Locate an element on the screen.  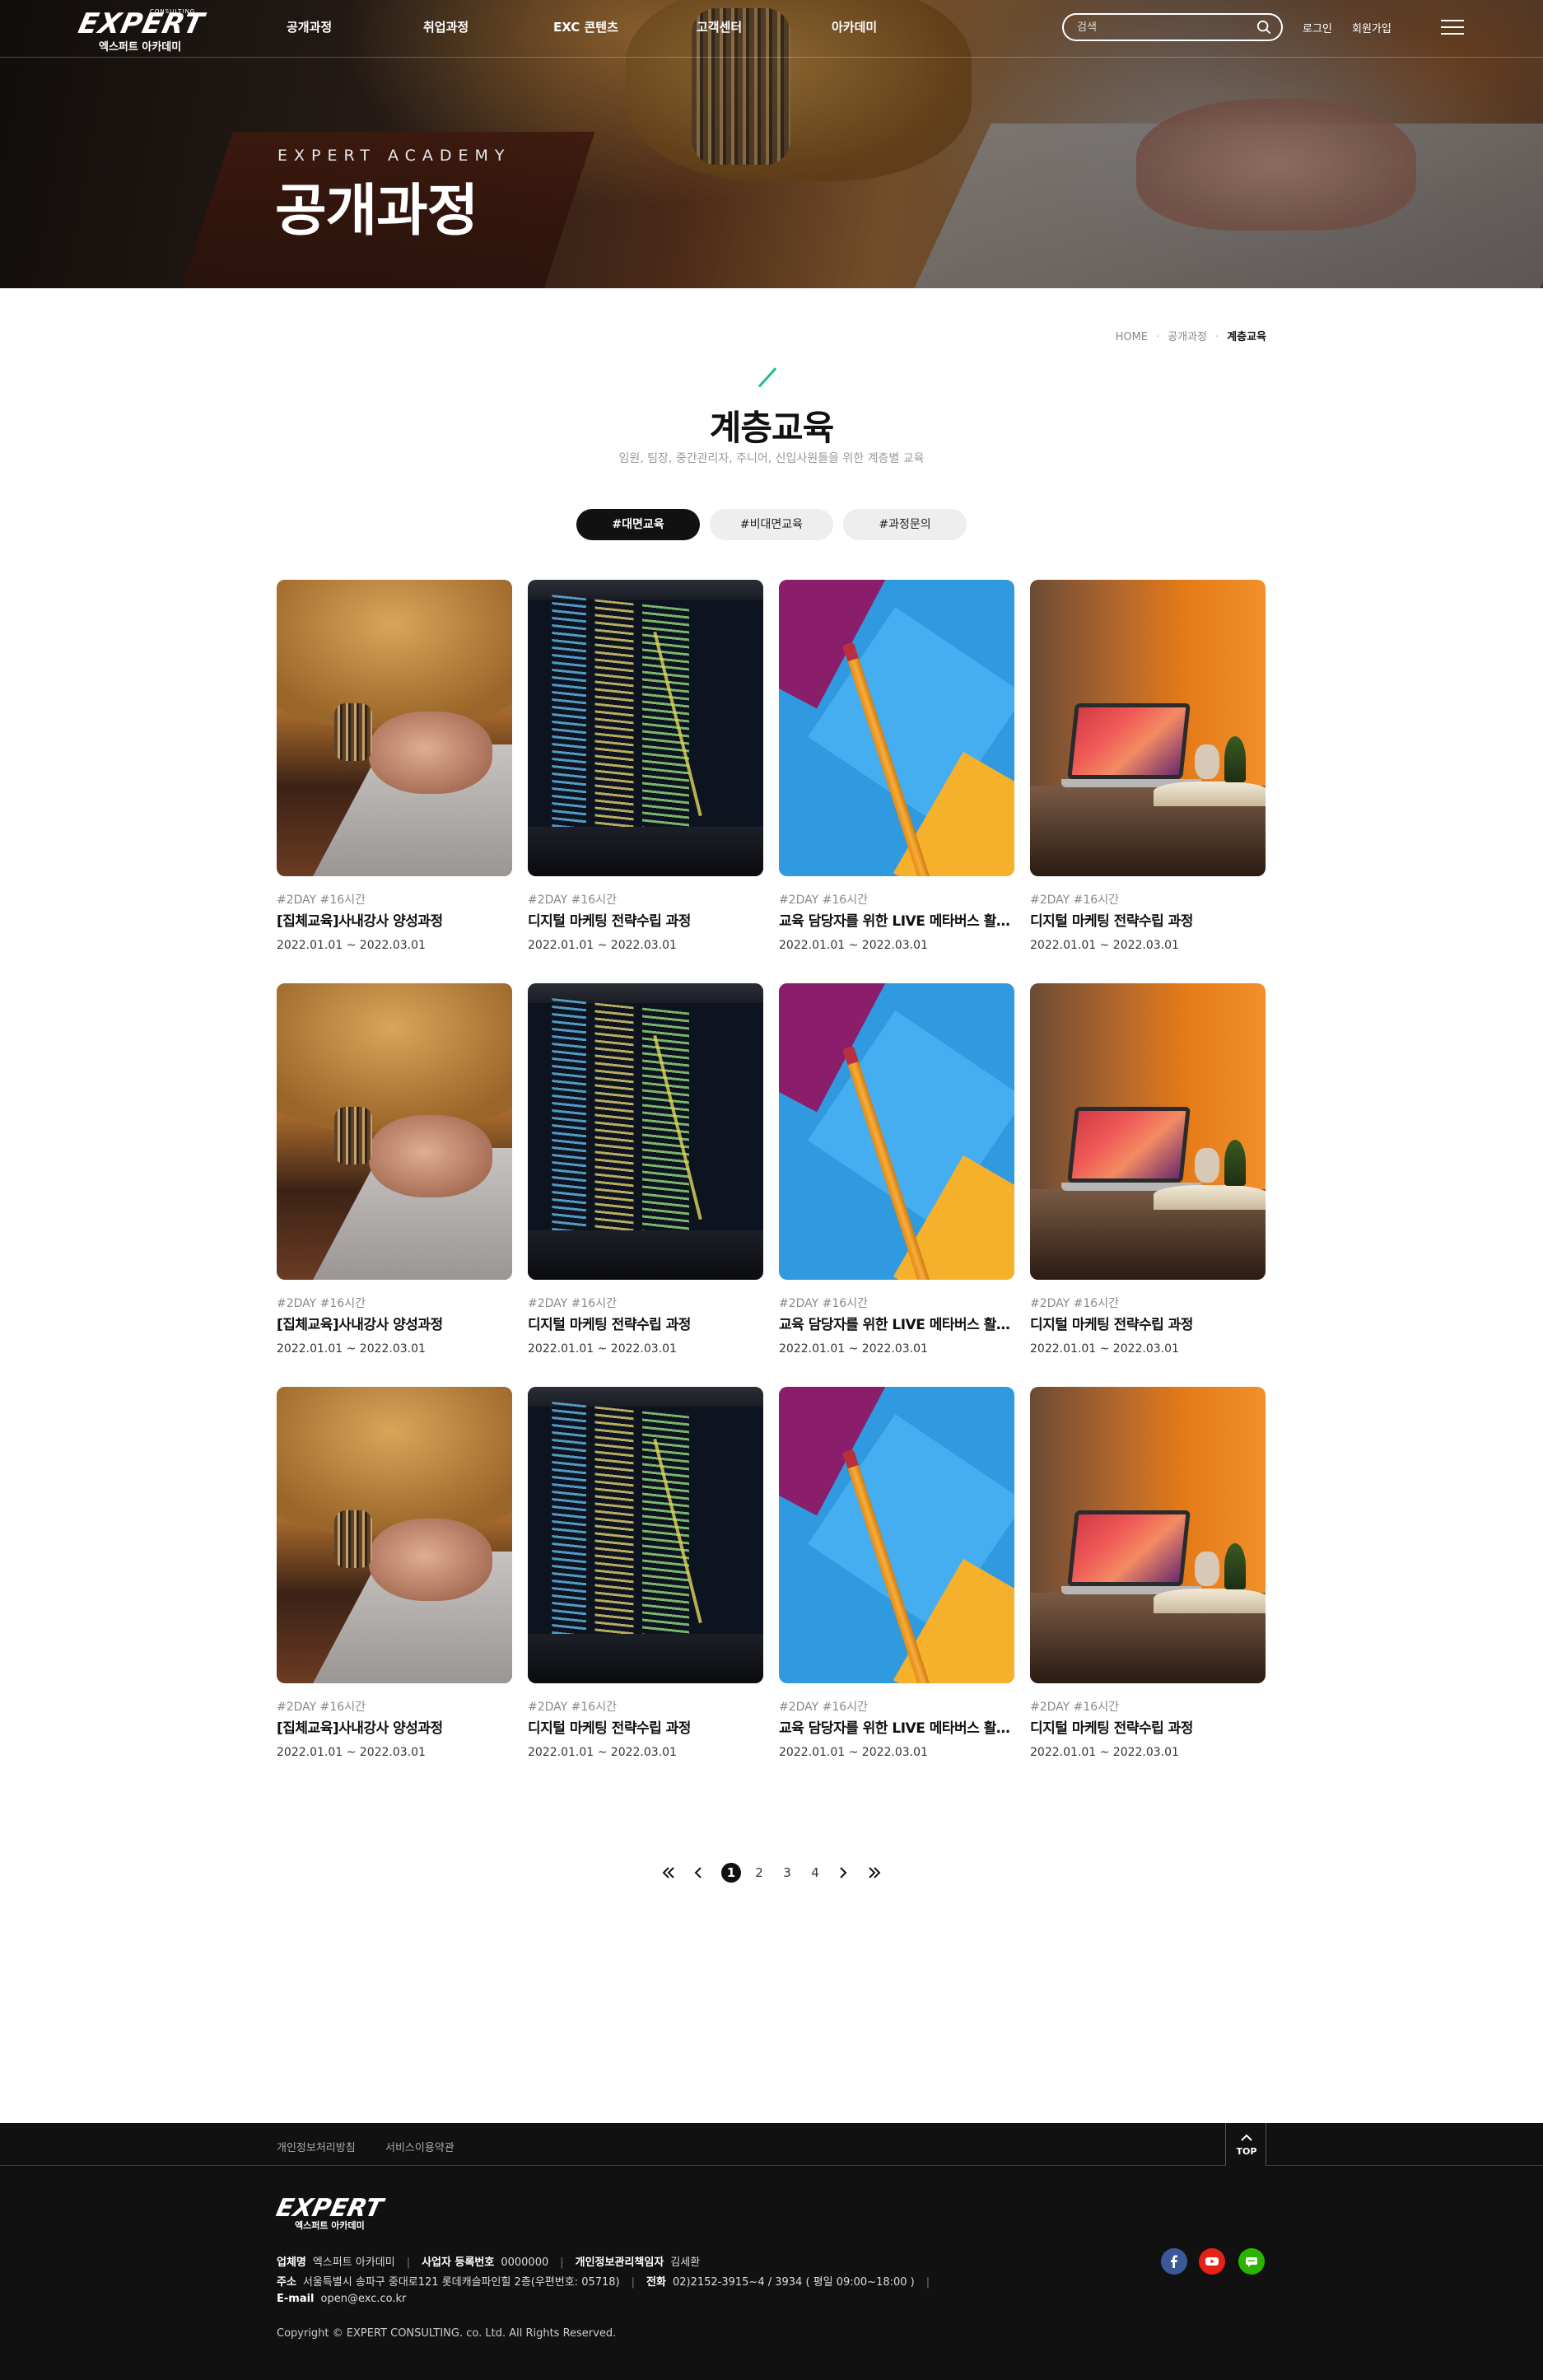
email-label: E-mail is located at coordinates (296, 2299).